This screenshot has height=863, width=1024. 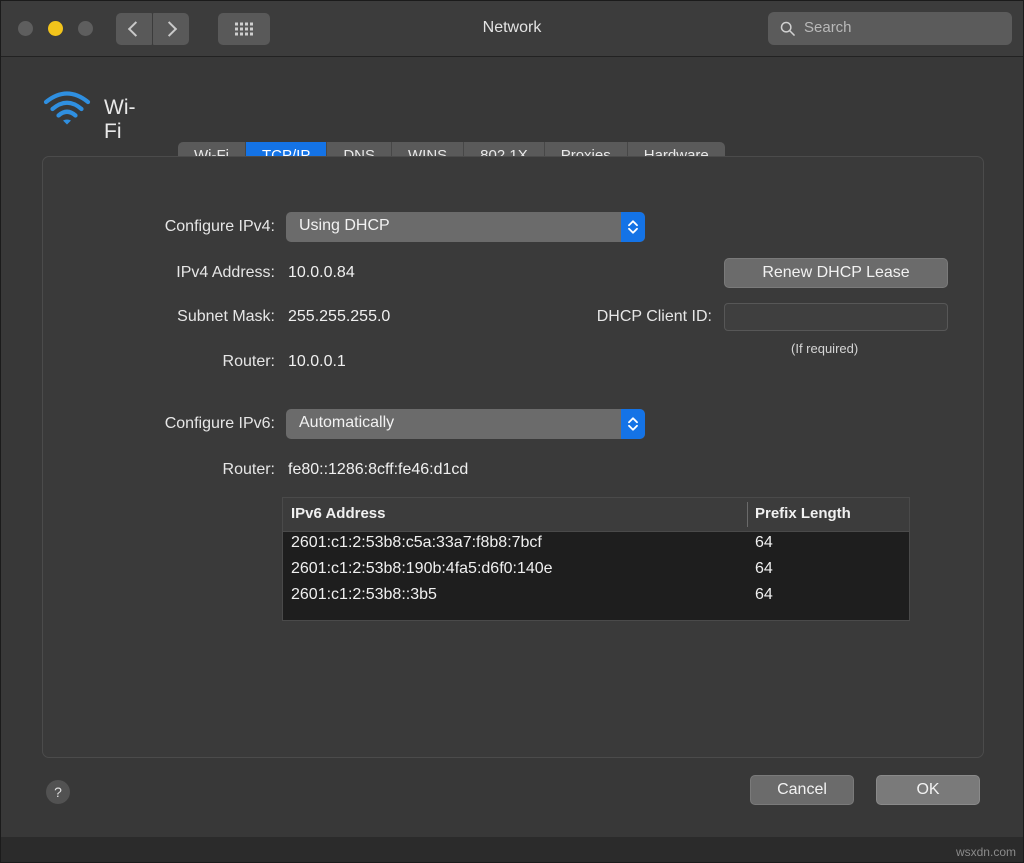 I want to click on search-placeholder: Search, so click(x=828, y=27).